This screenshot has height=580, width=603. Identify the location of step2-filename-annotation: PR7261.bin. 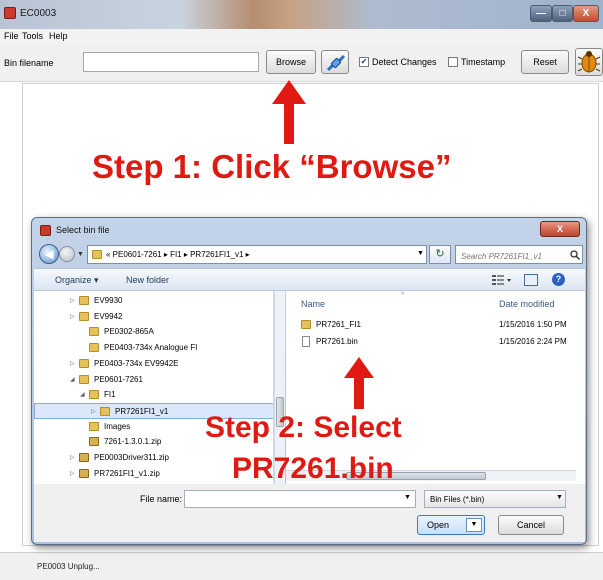
(313, 468).